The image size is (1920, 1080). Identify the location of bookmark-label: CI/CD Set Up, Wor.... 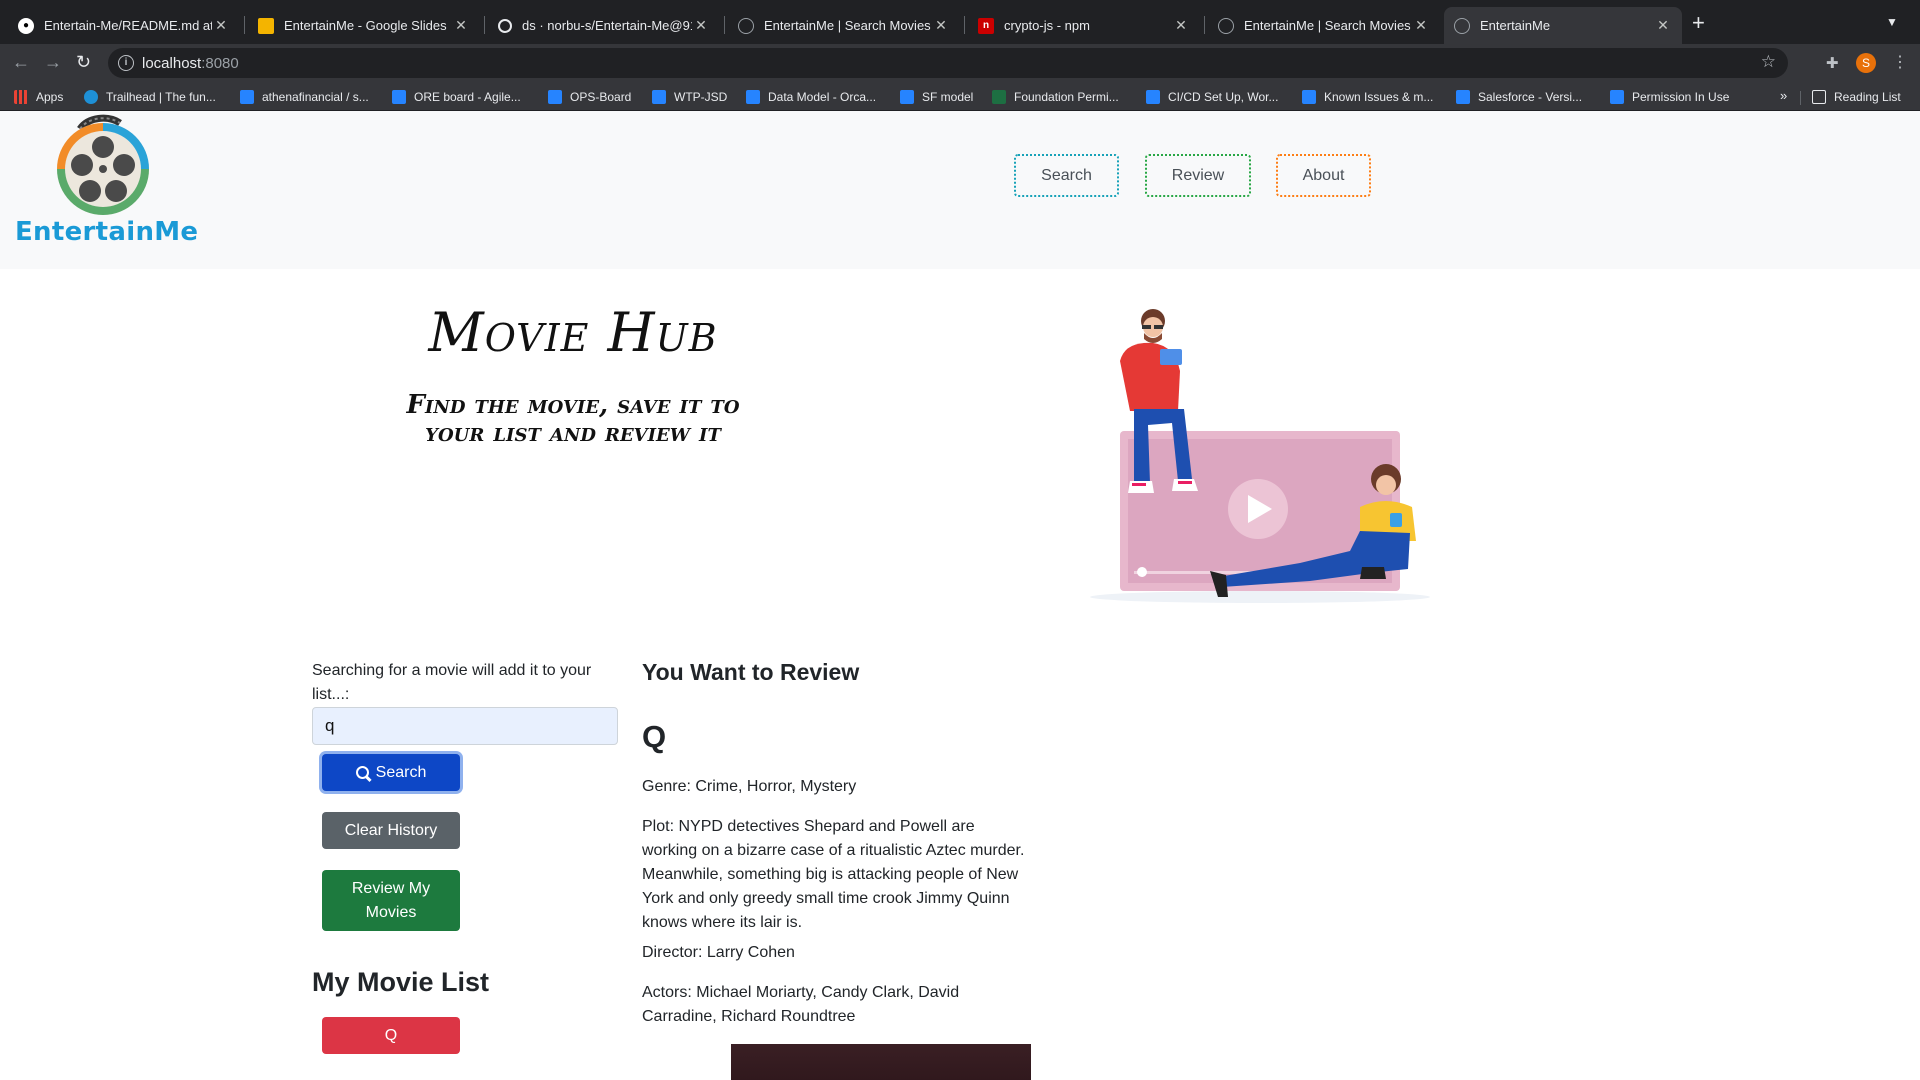
(1223, 97).